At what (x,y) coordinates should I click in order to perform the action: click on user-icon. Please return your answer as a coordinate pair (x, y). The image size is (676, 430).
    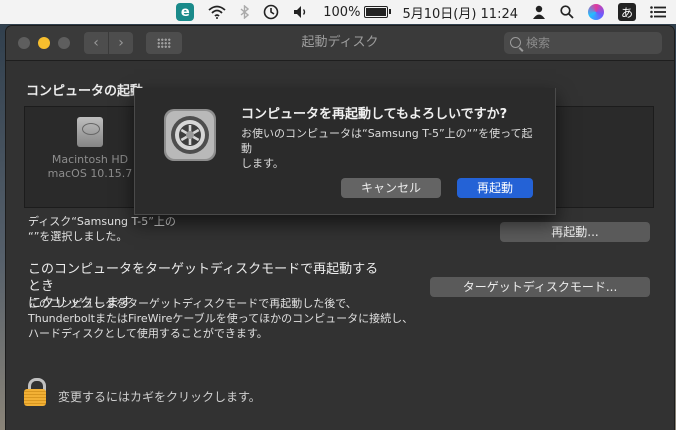
    Looking at the image, I should click on (539, 12).